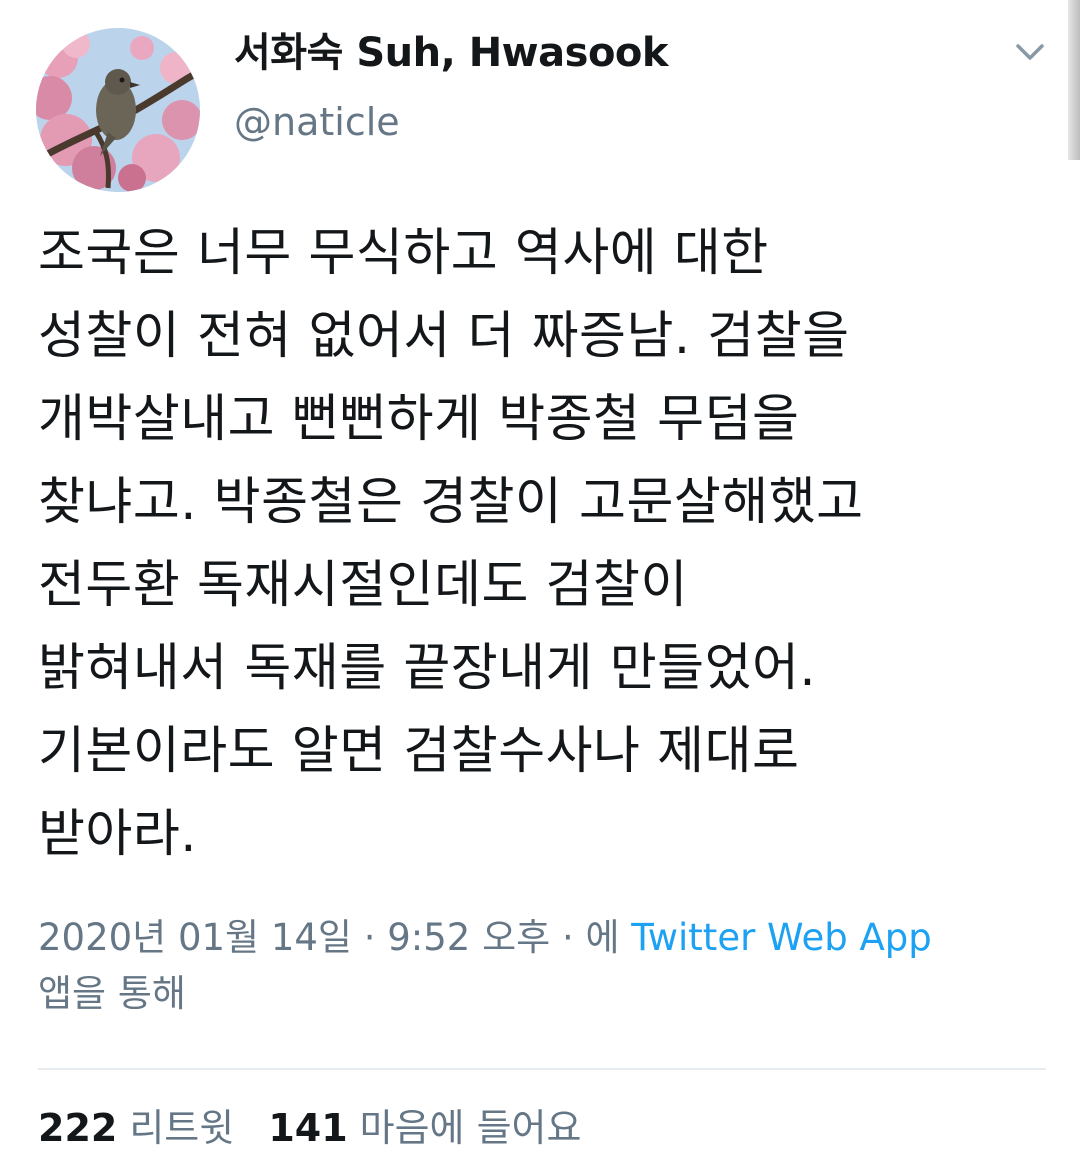 Image resolution: width=1080 pixels, height=1174 pixels. I want to click on retweets-stat: 222 리트윗, so click(142, 1128).